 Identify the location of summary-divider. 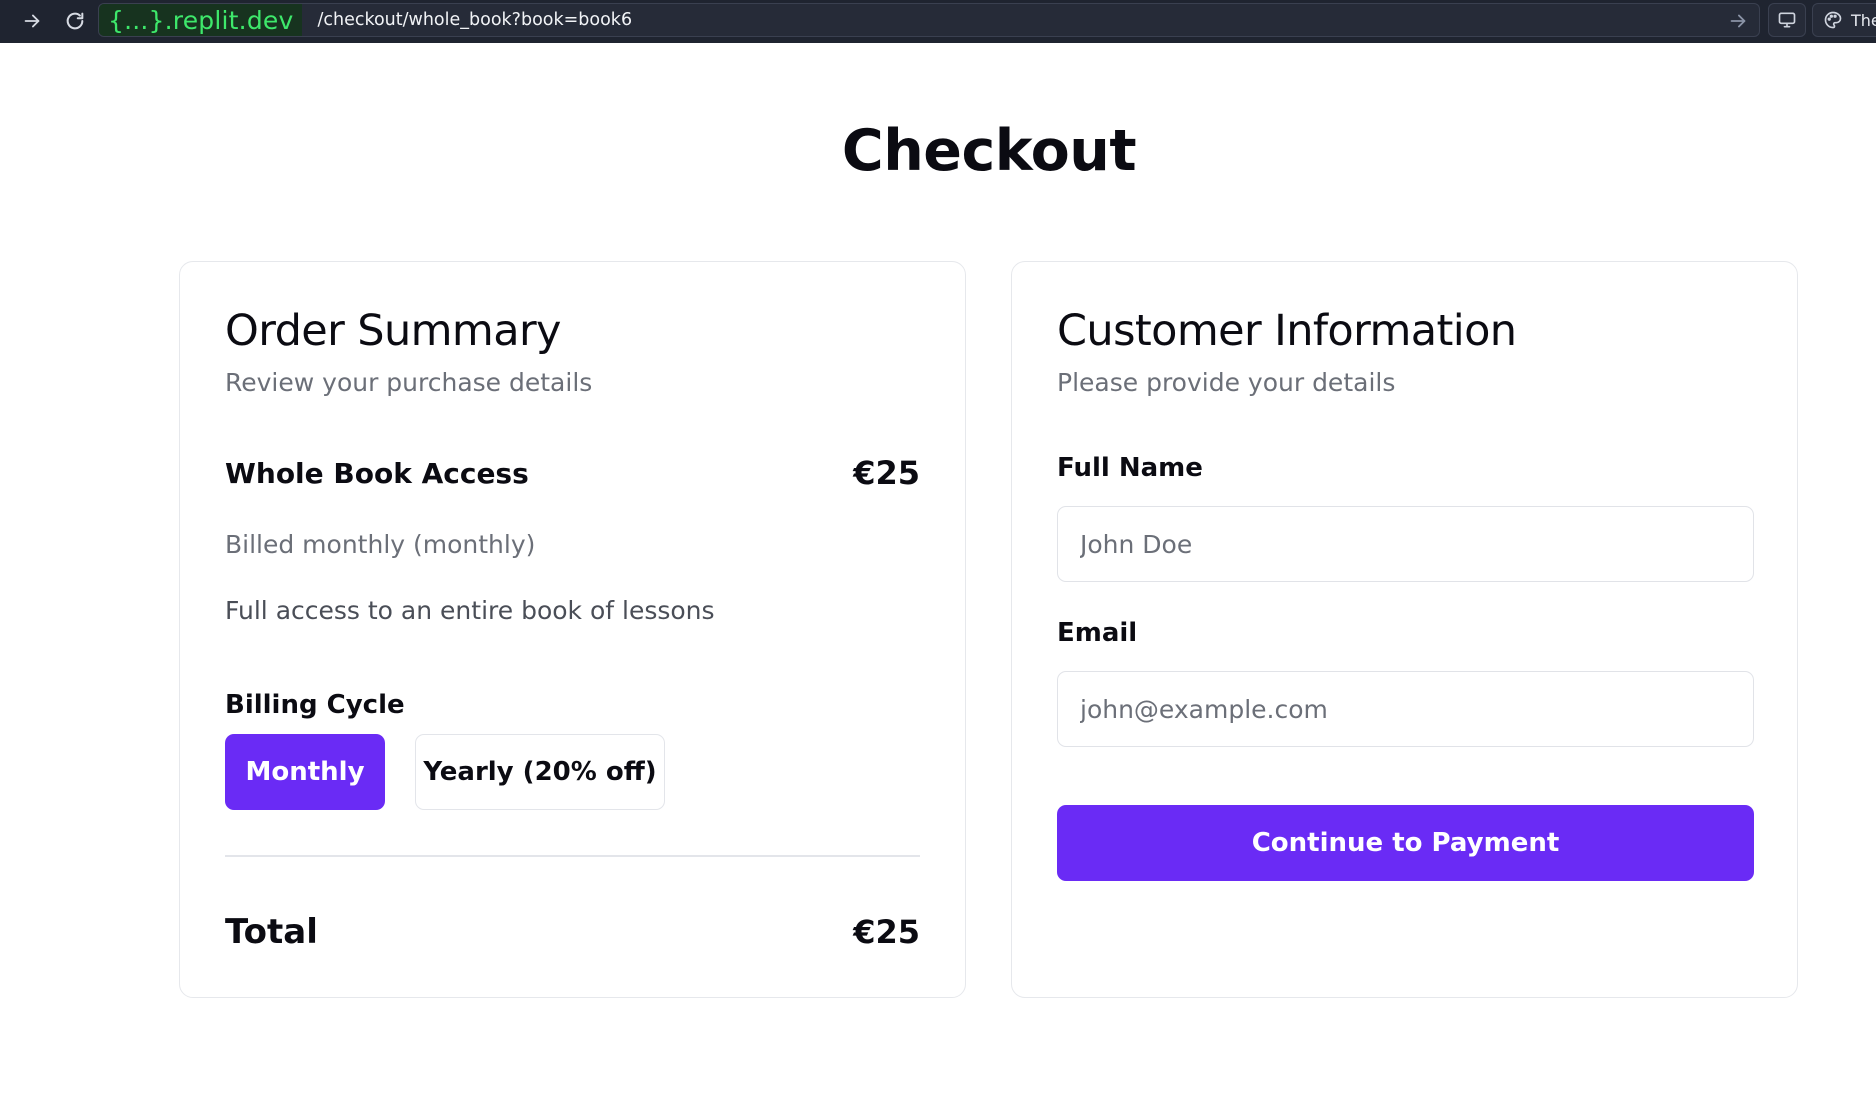
(572, 856).